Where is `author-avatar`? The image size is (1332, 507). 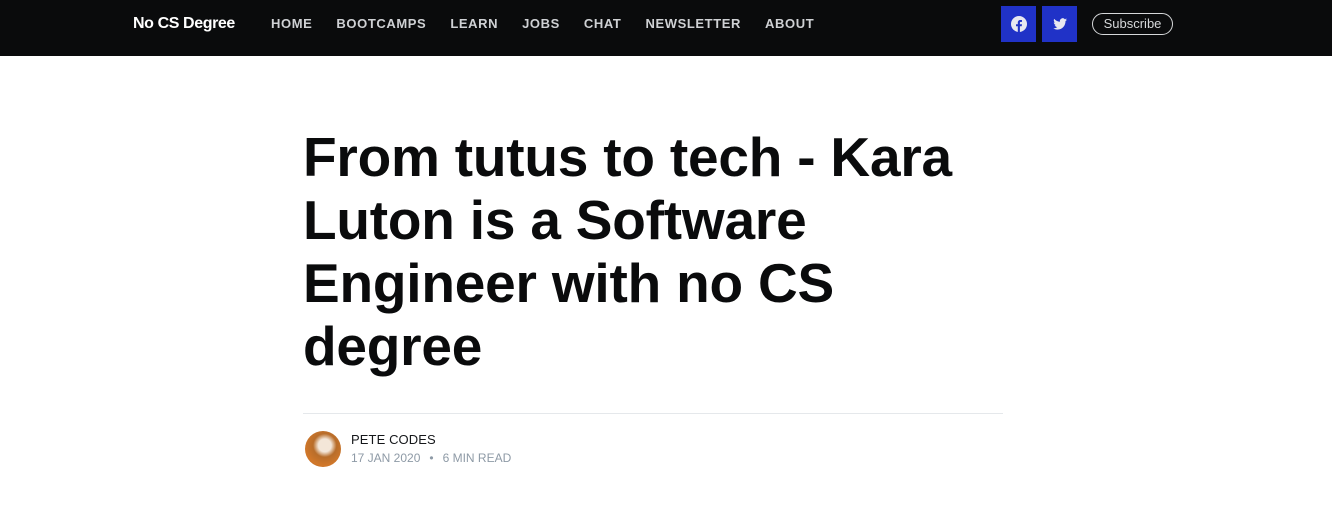 author-avatar is located at coordinates (323, 449).